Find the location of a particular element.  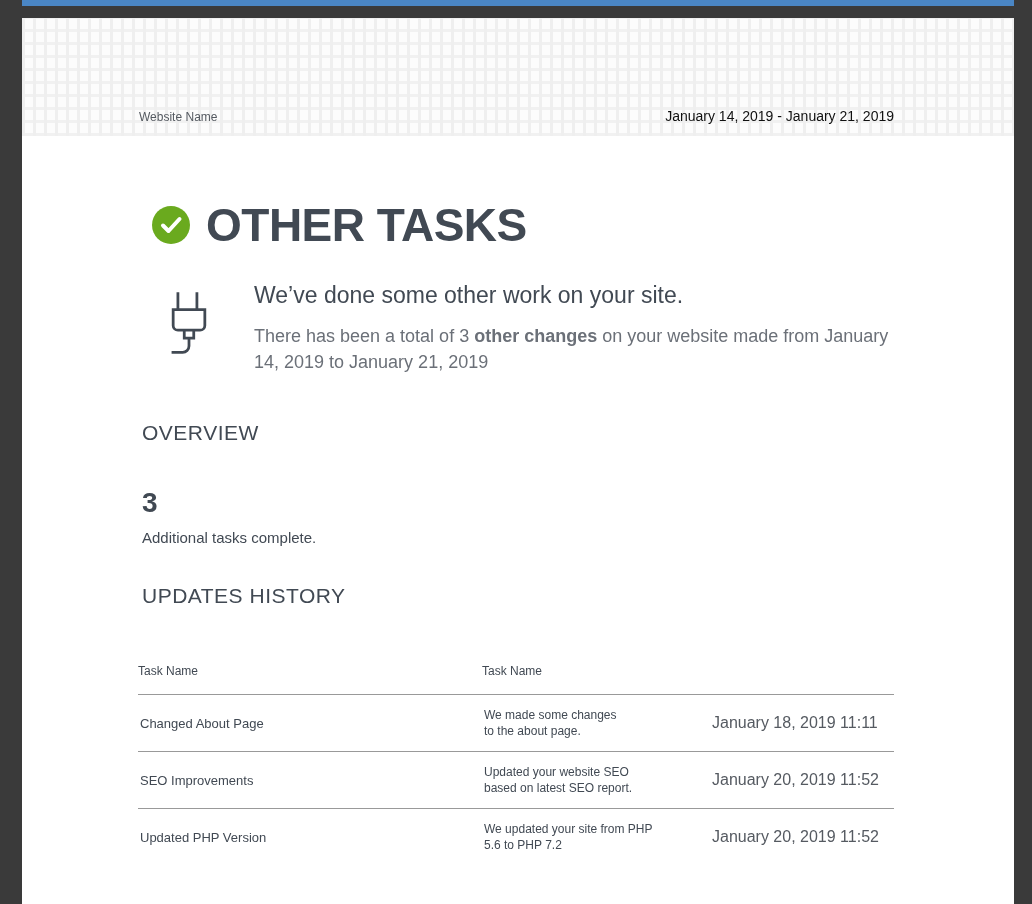

history-heading: UPDATES HISTORY is located at coordinates (244, 596).